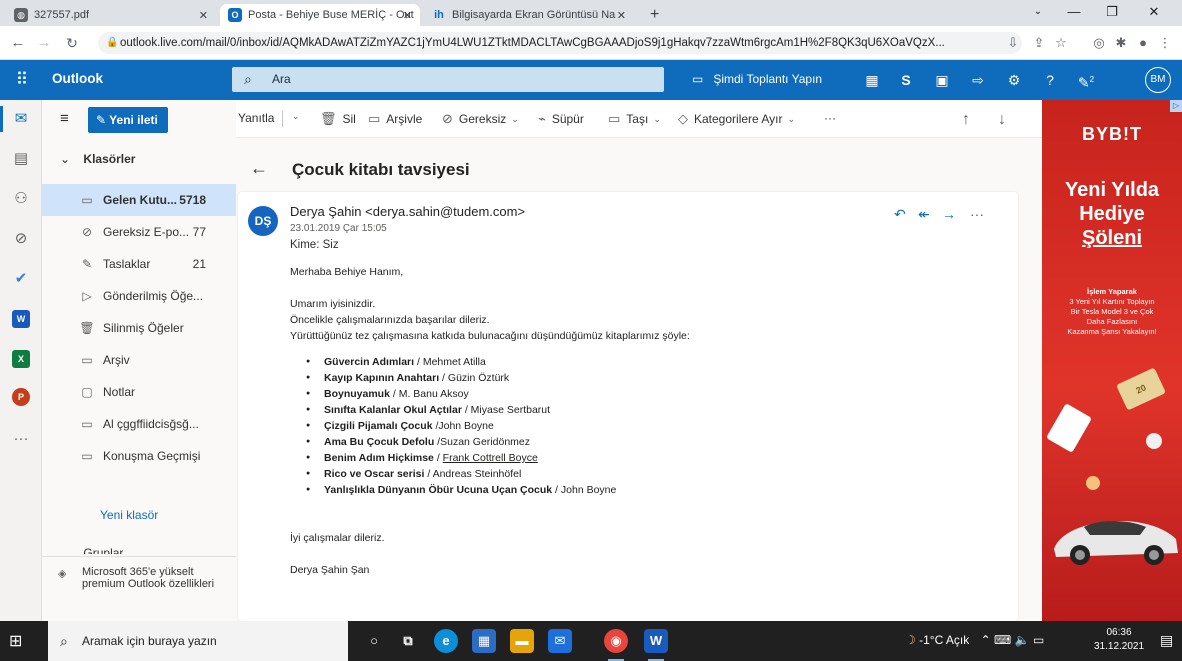  Describe the element at coordinates (529, 15) in the screenshot. I see `browser-tab-ih: ih Bilgisayarda Ekran Görüntüsü Na ✕` at that location.